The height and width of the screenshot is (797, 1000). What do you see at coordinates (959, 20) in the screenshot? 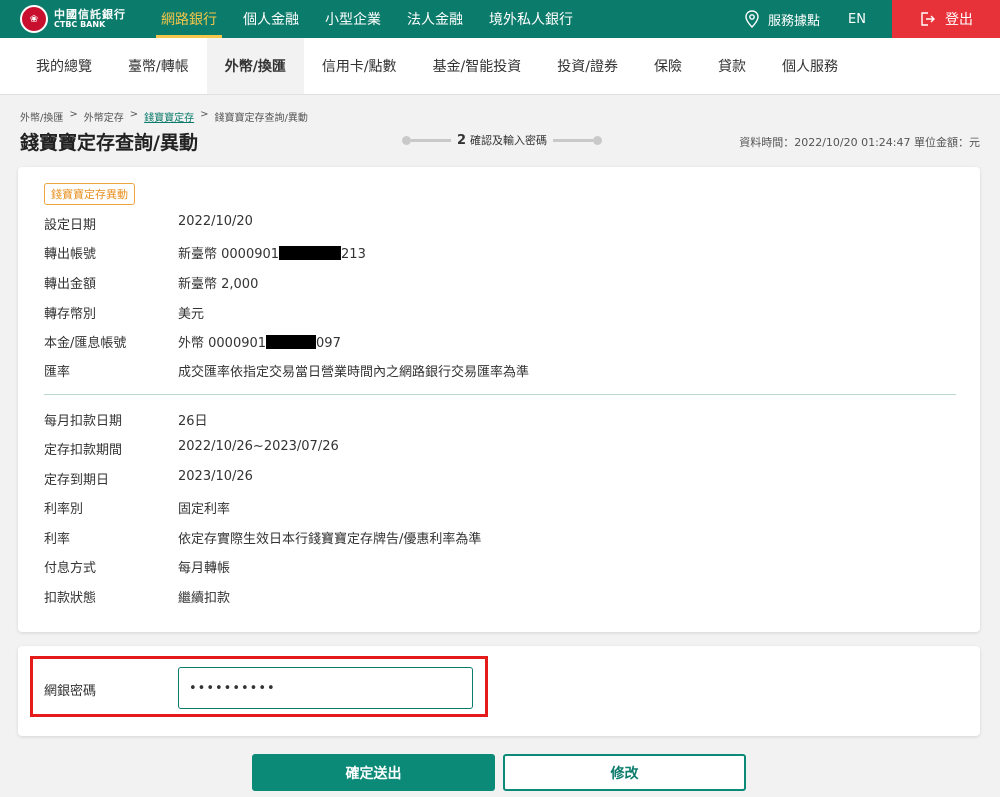
I see `logout-label: 登出` at bounding box center [959, 20].